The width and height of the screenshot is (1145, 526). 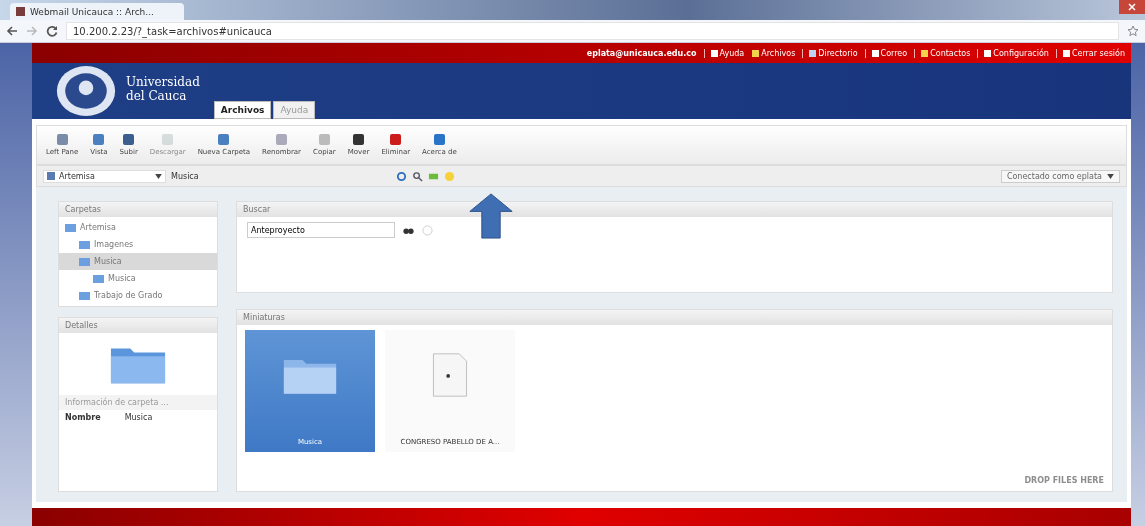 What do you see at coordinates (1090, 53) in the screenshot?
I see `top-link: Cerrar sesión` at bounding box center [1090, 53].